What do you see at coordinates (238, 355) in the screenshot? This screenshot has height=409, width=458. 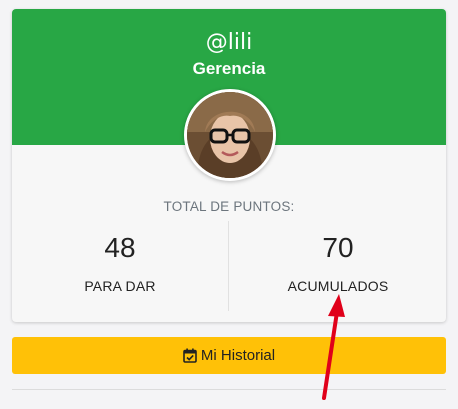 I see `history-button-label: Mi Historial` at bounding box center [238, 355].